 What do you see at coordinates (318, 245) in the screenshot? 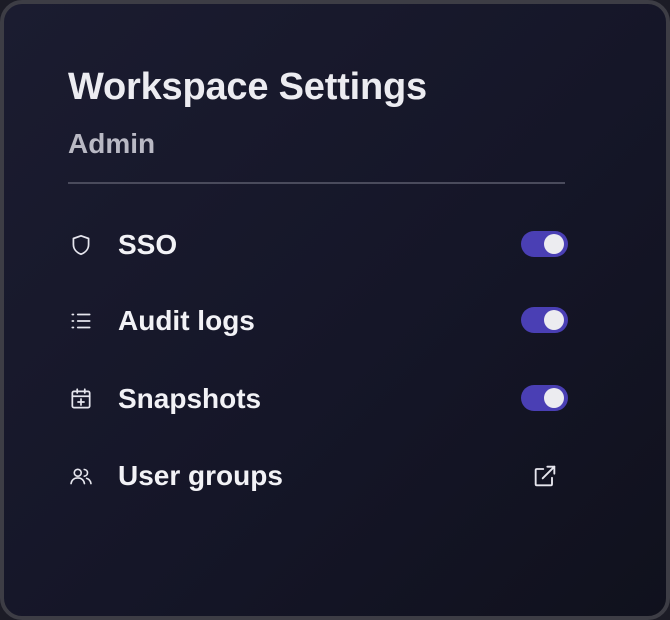
I see `setting-row-sso: SSO` at bounding box center [318, 245].